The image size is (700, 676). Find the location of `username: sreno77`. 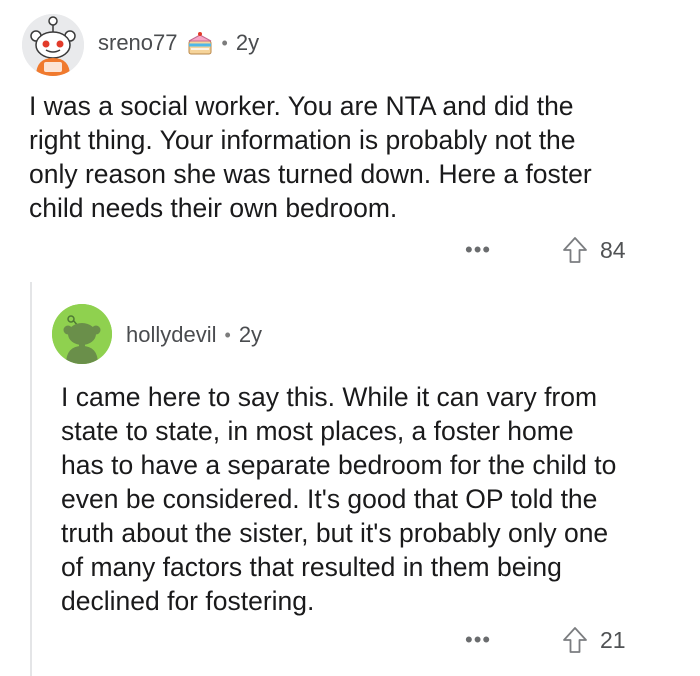

username: sreno77 is located at coordinates (138, 43).